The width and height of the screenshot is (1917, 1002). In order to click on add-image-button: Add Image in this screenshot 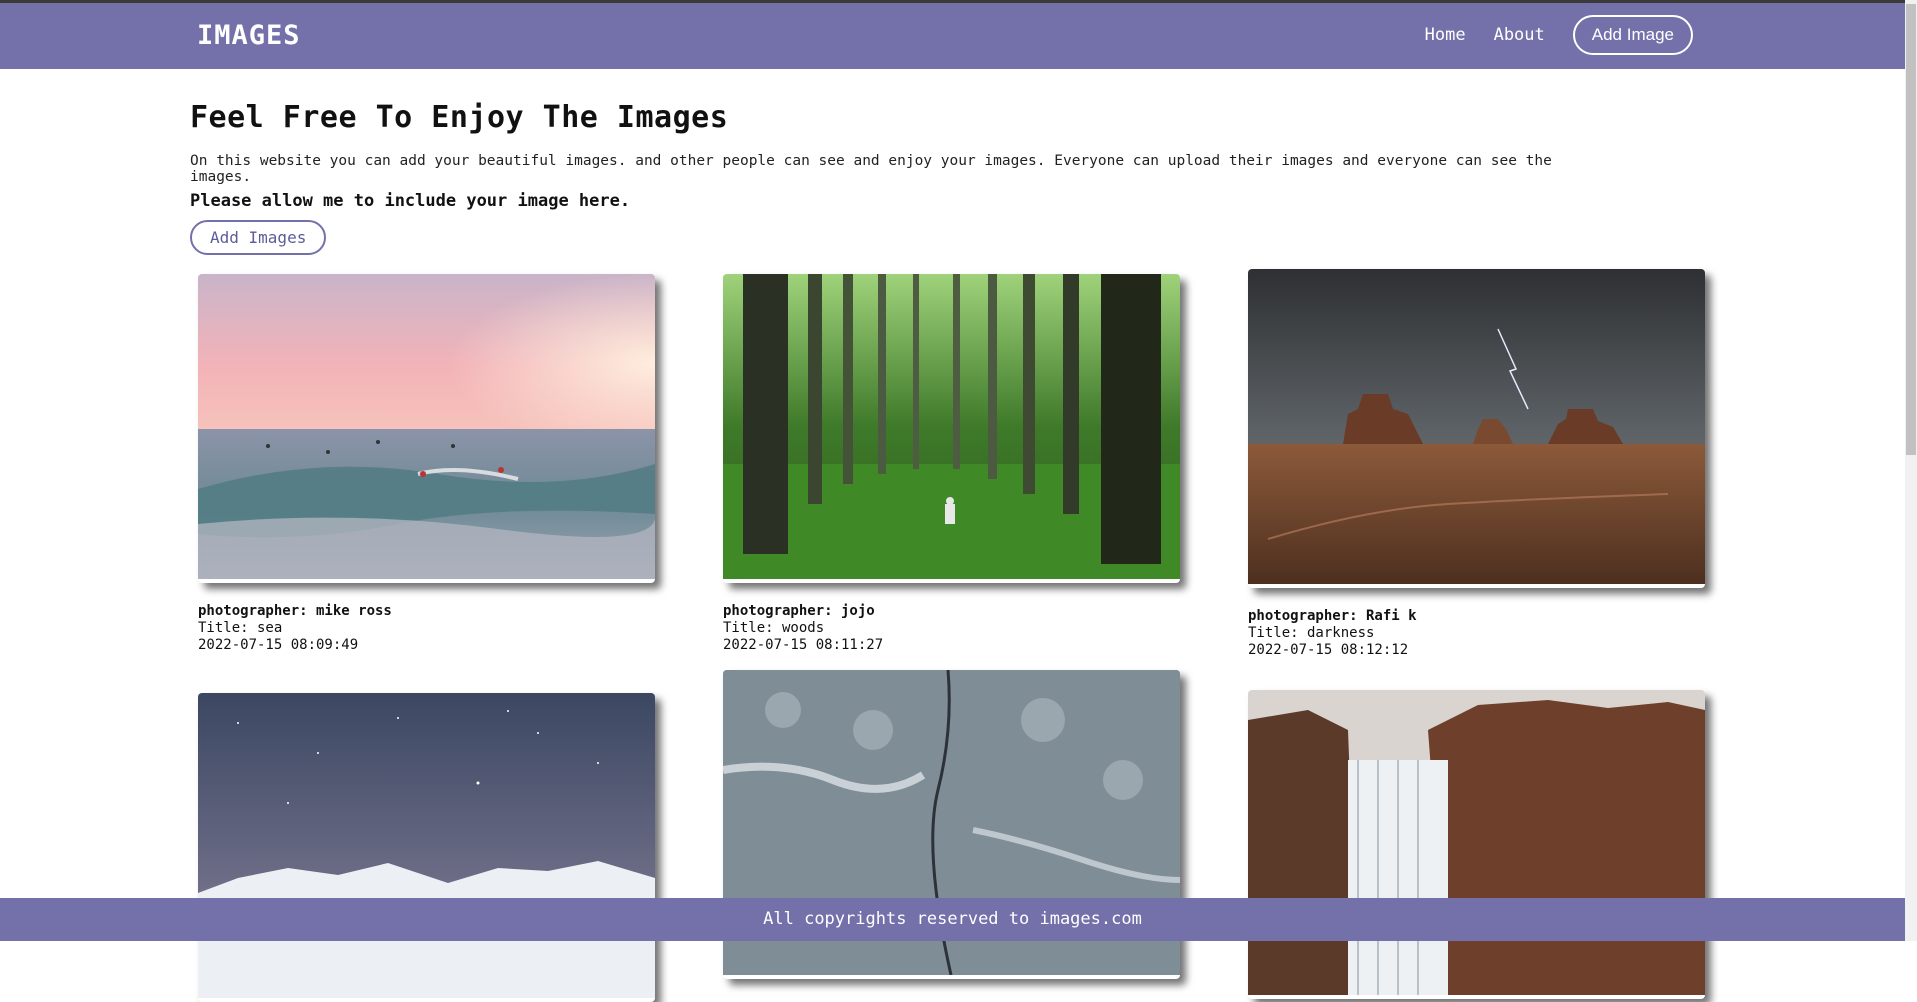, I will do `click(1632, 35)`.